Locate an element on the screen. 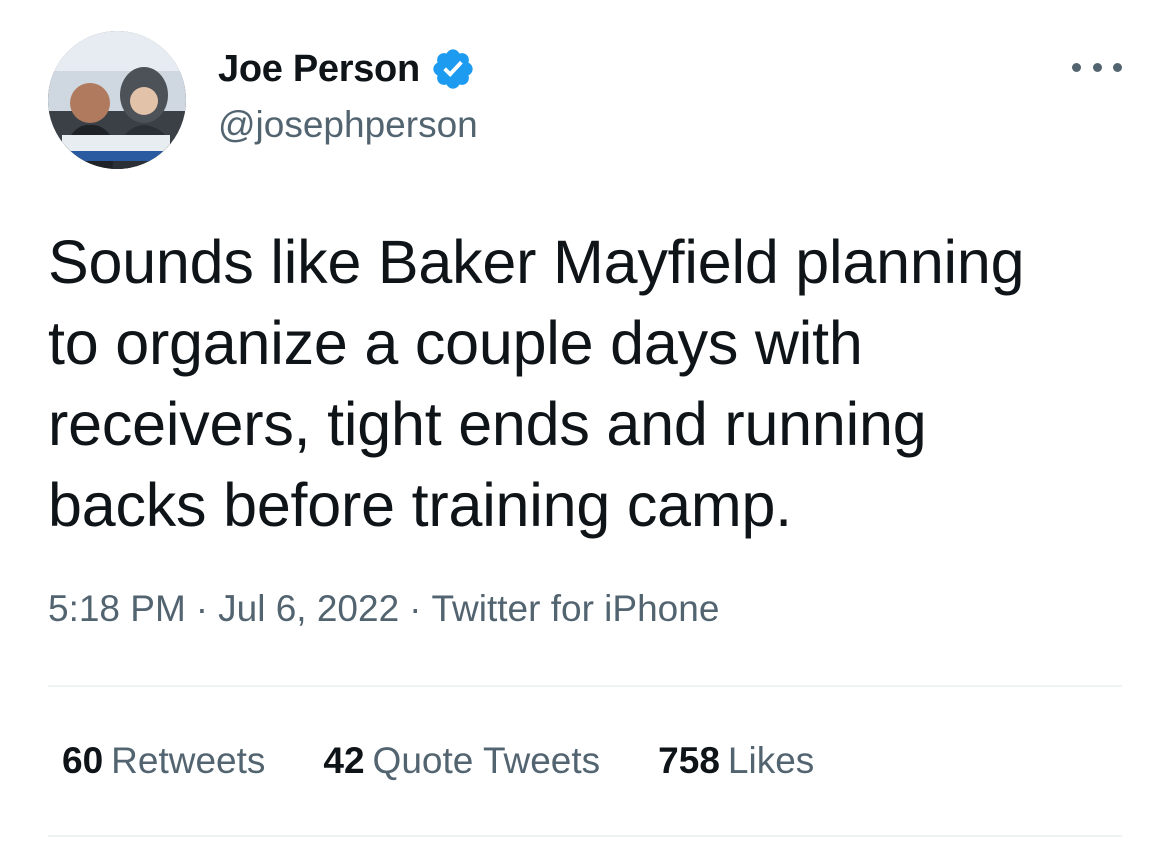  quote-tweets-count: 42 is located at coordinates (344, 760).